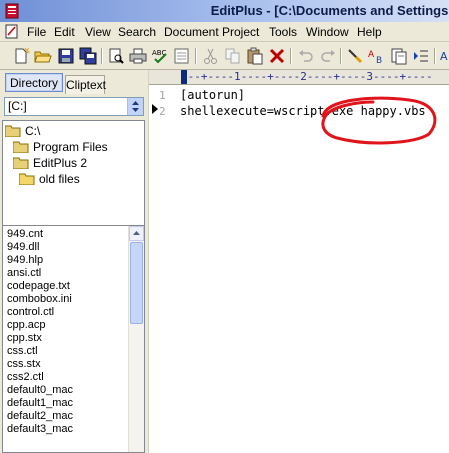  What do you see at coordinates (306, 56) in the screenshot?
I see `undo-icon` at bounding box center [306, 56].